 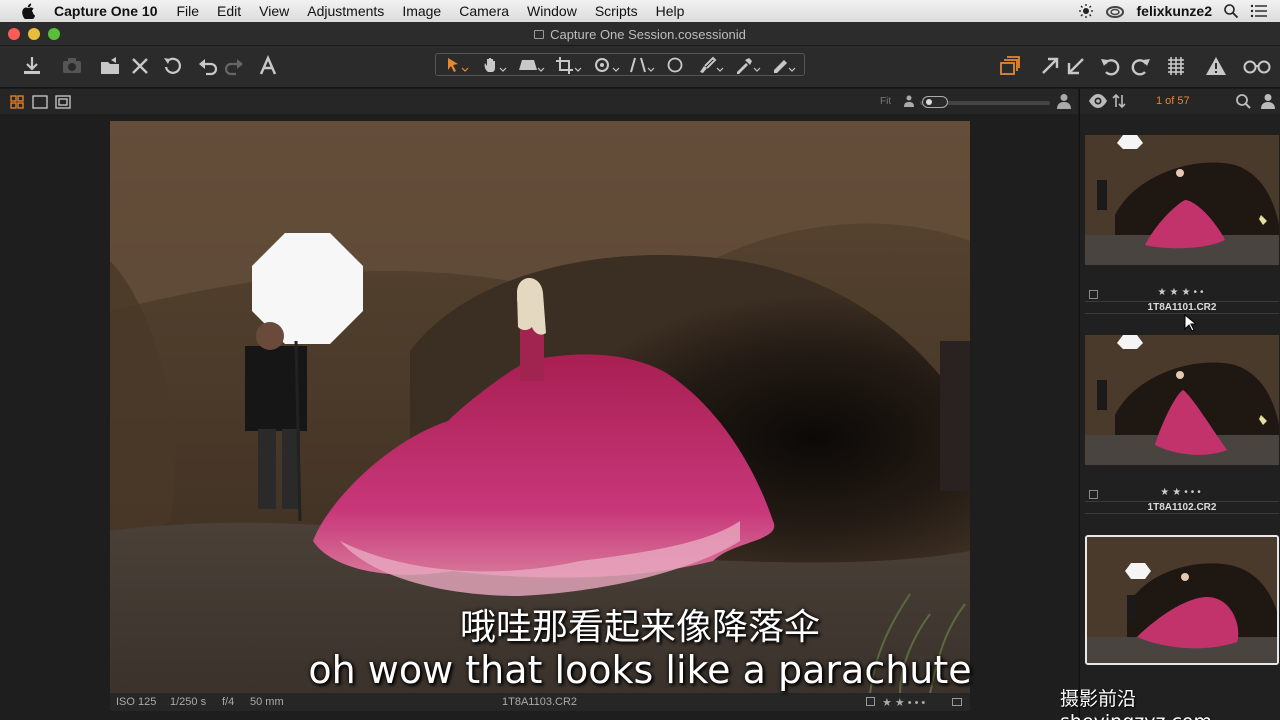 I want to click on app-menu: Capture One 10, so click(x=105, y=11).